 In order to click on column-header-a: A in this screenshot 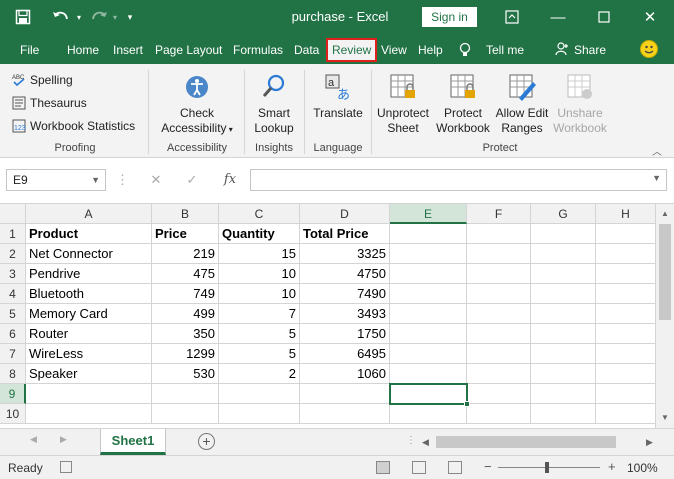, I will do `click(89, 214)`.